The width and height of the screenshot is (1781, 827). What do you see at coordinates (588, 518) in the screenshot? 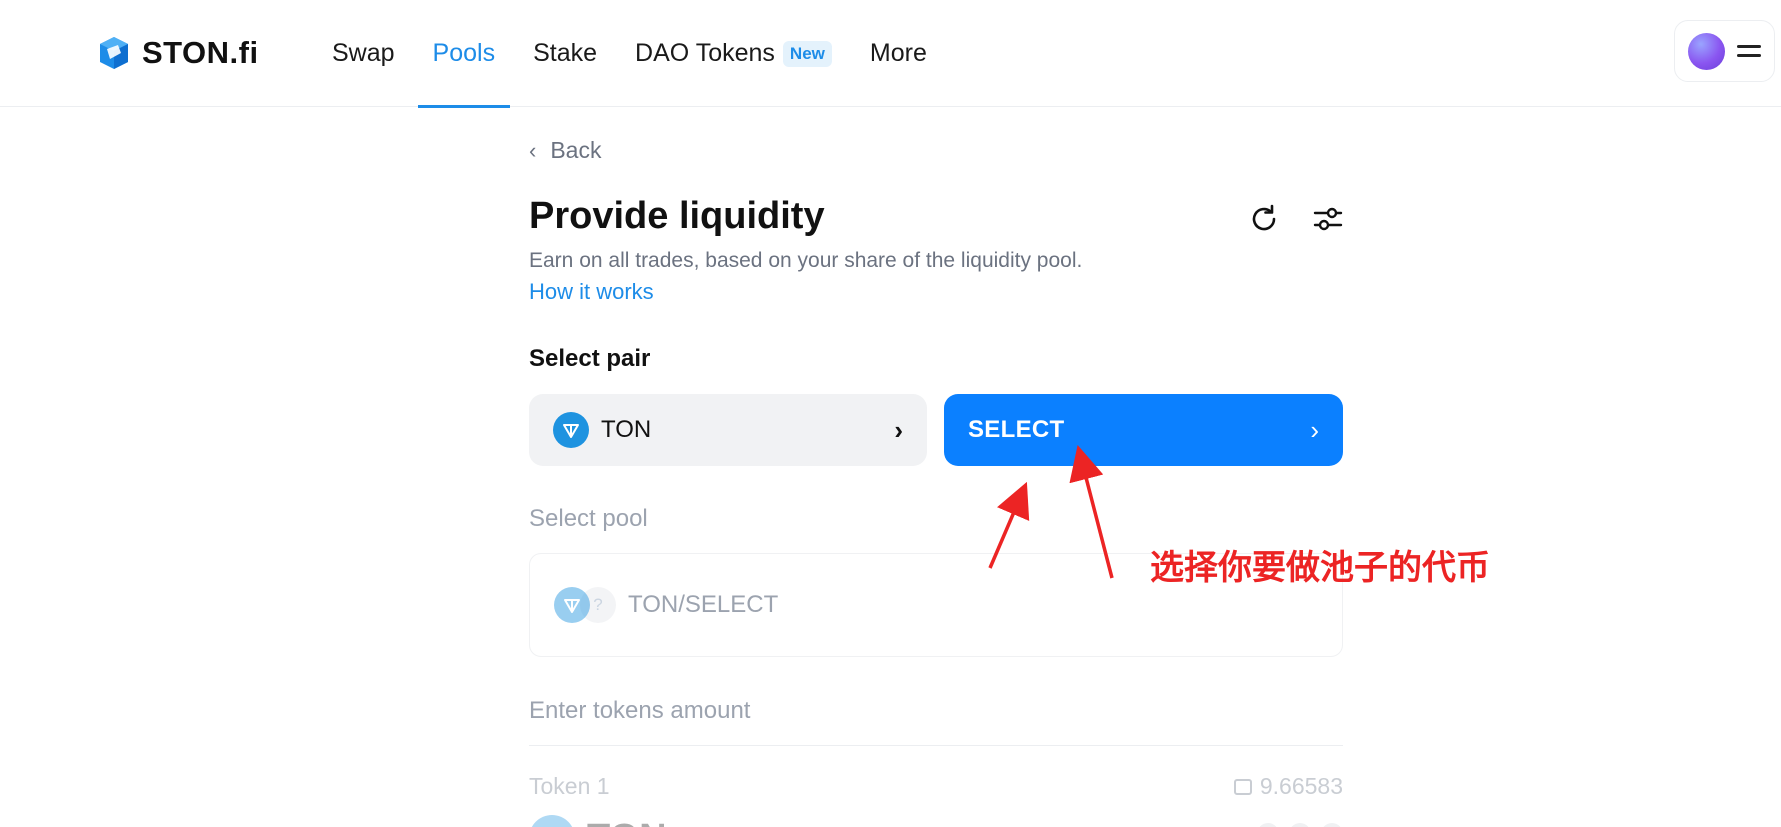
I see `select-pool-label: Select pool` at bounding box center [588, 518].